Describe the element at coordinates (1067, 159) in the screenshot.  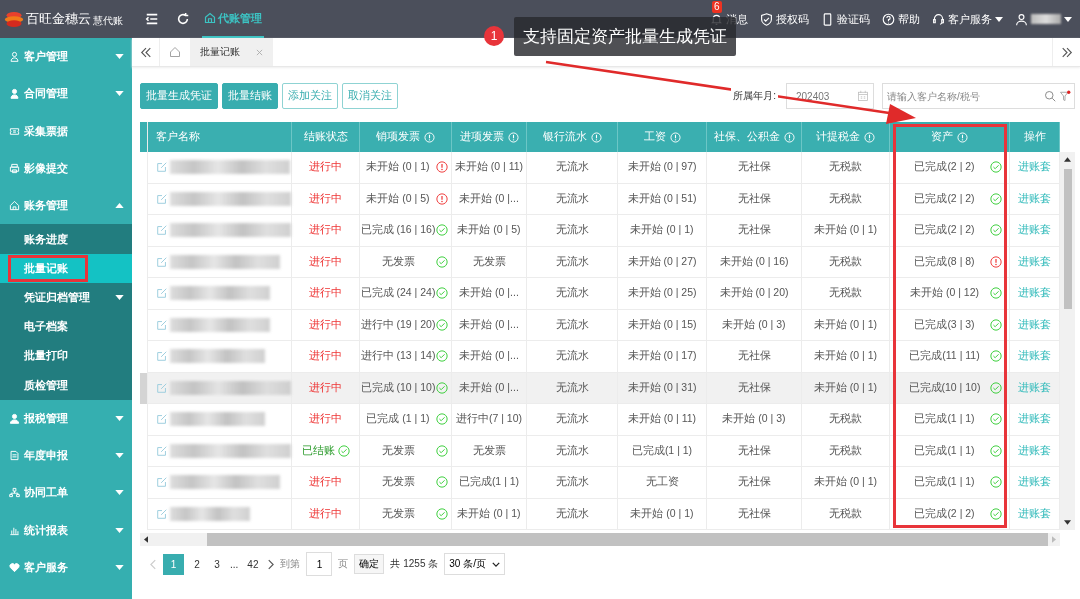
I see `scroll-up-icon` at that location.